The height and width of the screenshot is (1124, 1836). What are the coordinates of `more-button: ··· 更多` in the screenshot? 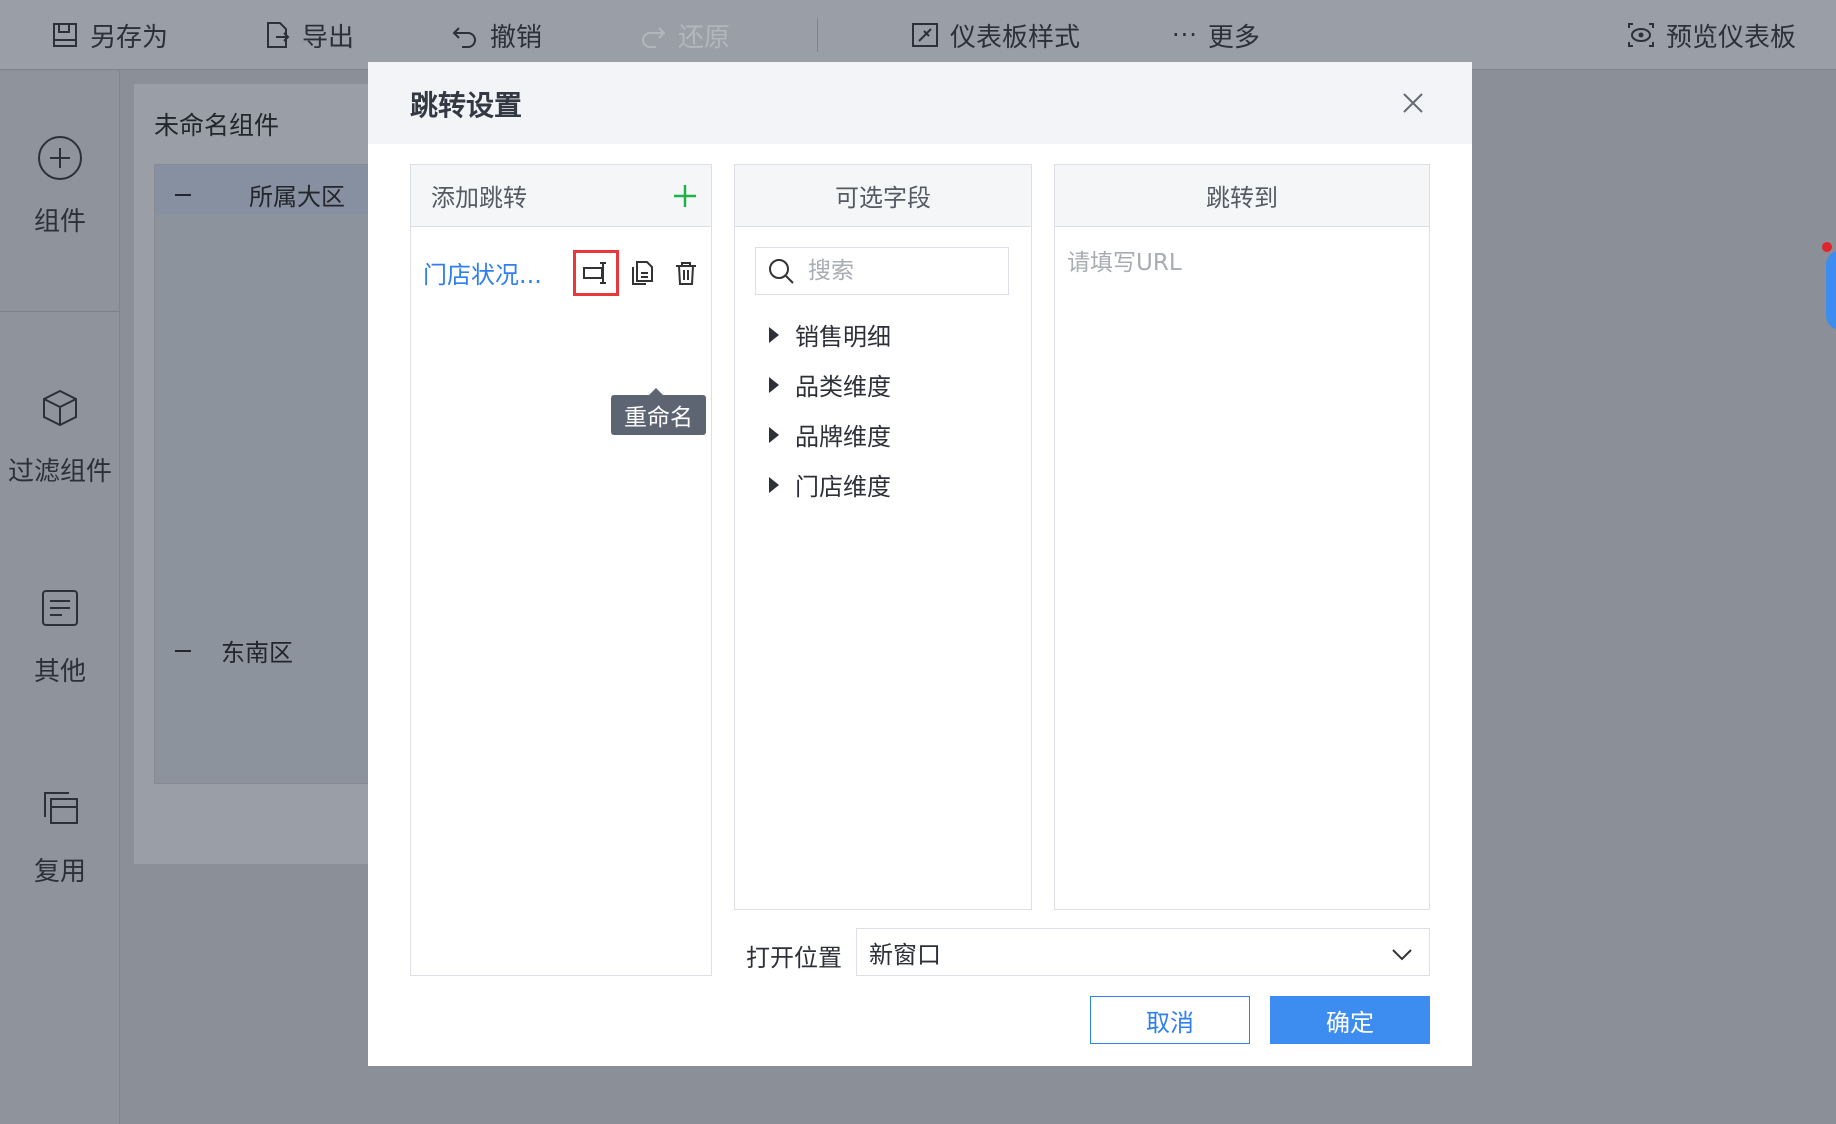 It's located at (1216, 35).